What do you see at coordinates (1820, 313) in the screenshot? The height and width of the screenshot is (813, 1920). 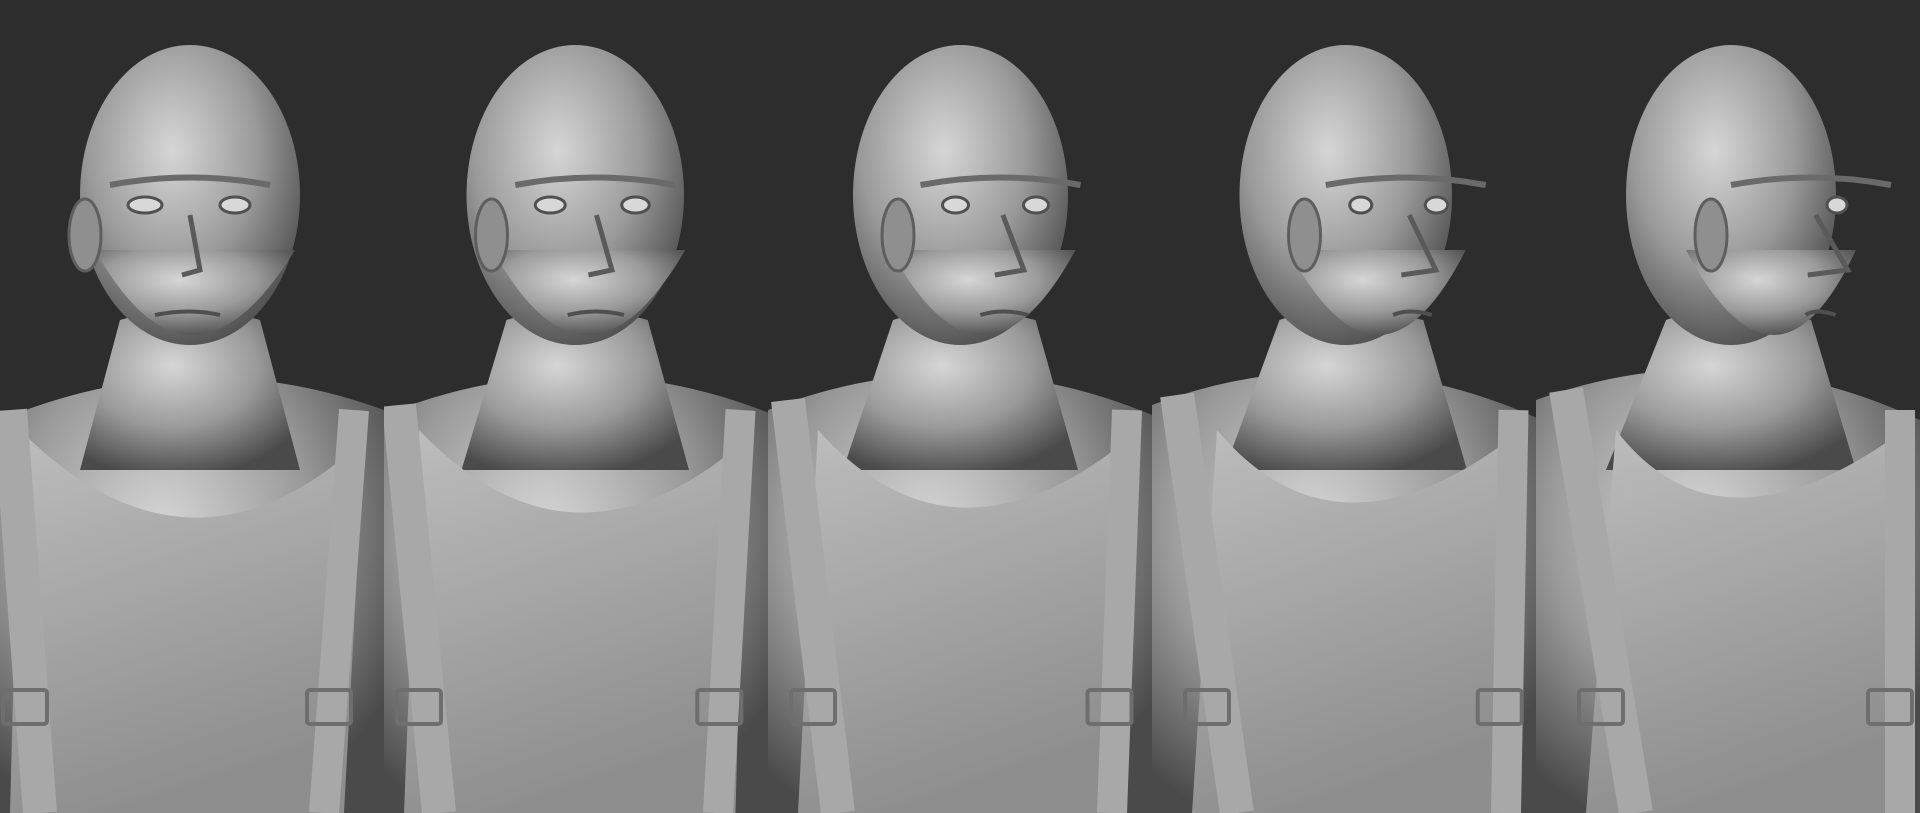 I see `mouth` at bounding box center [1820, 313].